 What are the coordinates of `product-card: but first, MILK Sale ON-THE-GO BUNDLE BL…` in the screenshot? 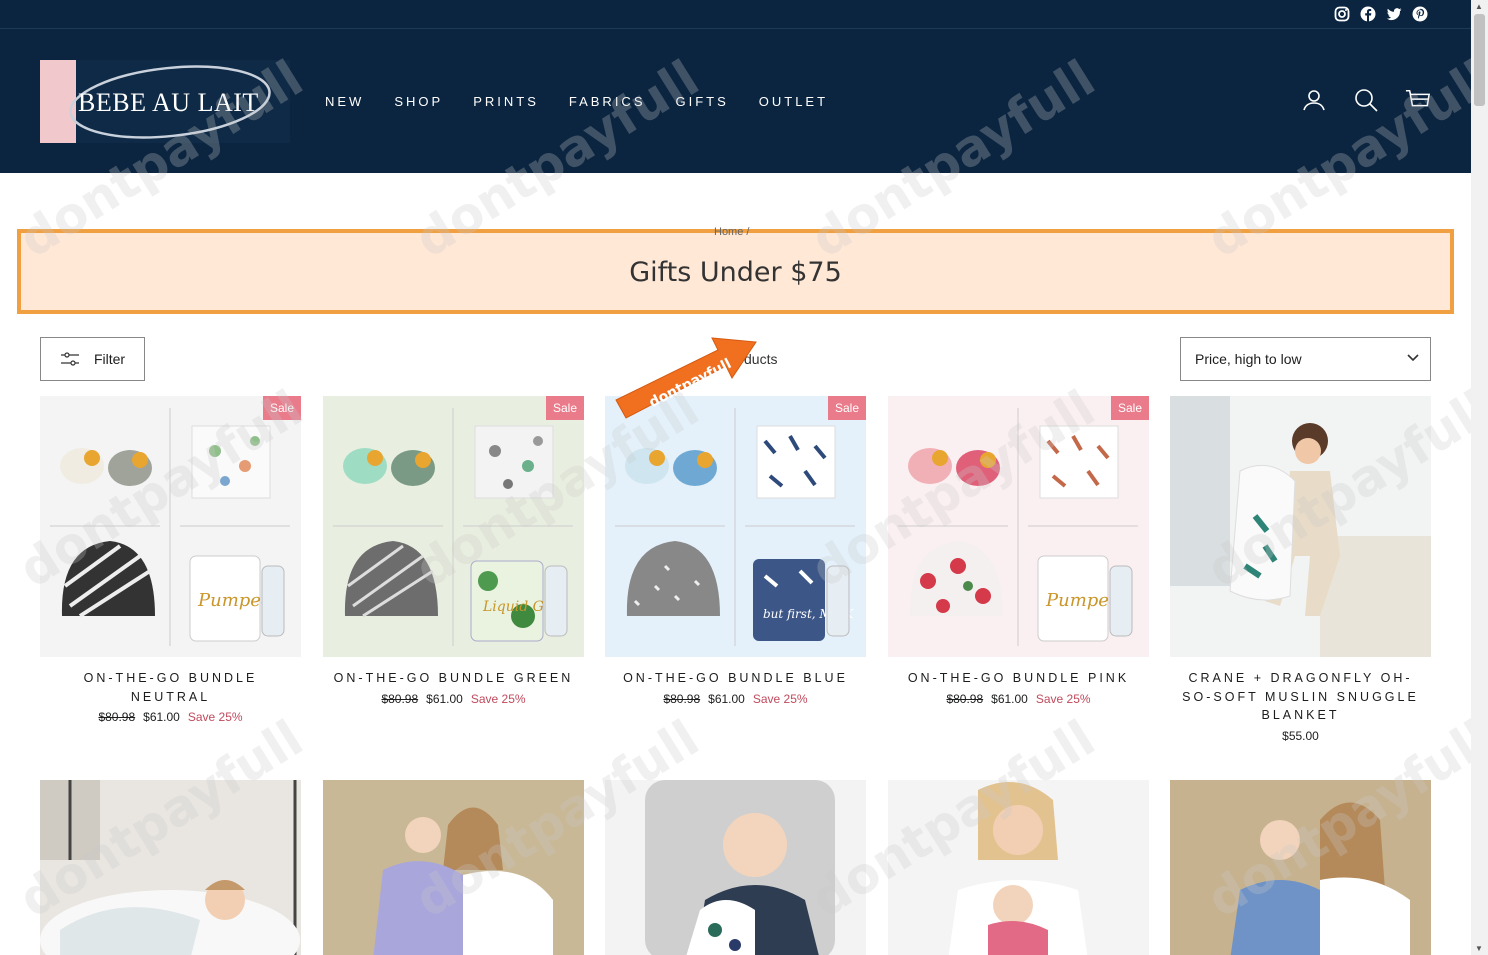 It's located at (735, 551).